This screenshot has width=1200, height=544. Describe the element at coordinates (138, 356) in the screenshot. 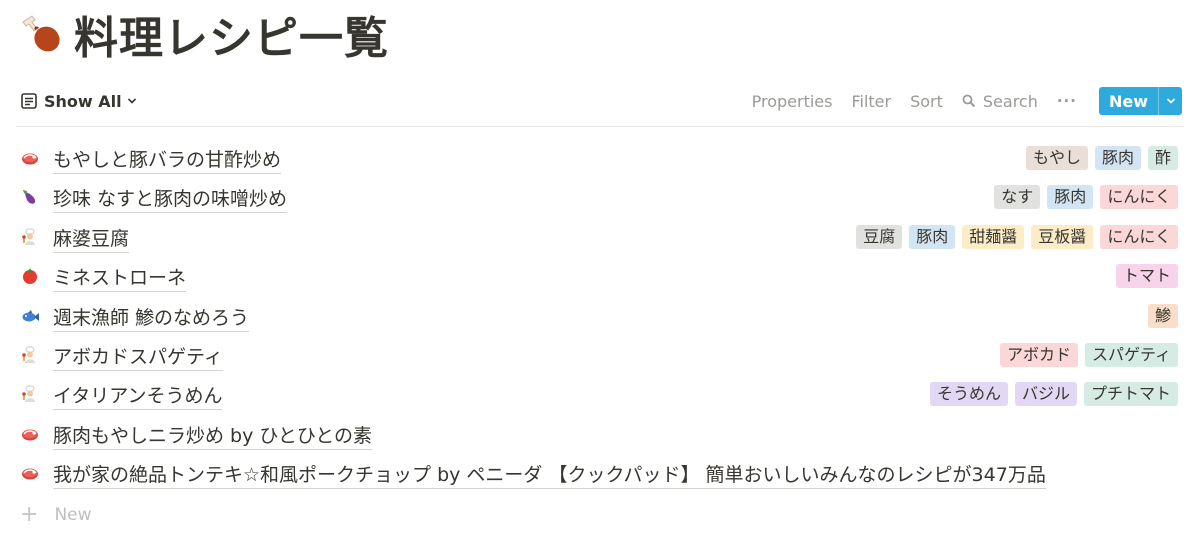

I see `recipe-title: アボカドスパゲティ` at that location.